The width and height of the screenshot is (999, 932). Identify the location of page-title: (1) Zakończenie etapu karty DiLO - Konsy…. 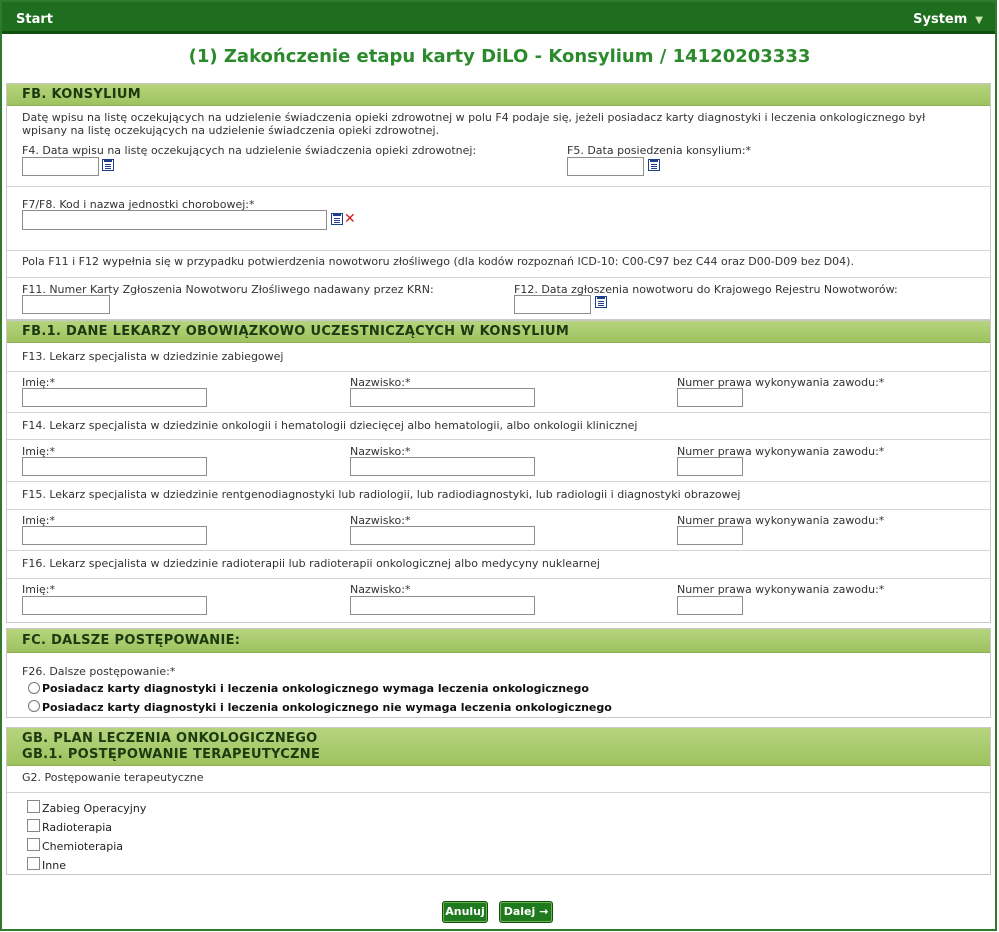
(499, 56).